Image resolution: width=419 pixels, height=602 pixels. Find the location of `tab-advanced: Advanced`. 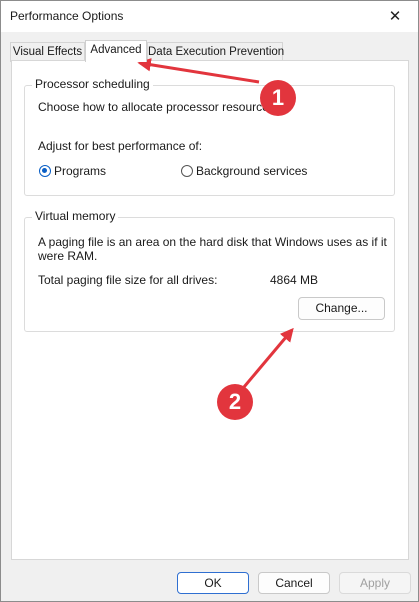

tab-advanced: Advanced is located at coordinates (116, 51).